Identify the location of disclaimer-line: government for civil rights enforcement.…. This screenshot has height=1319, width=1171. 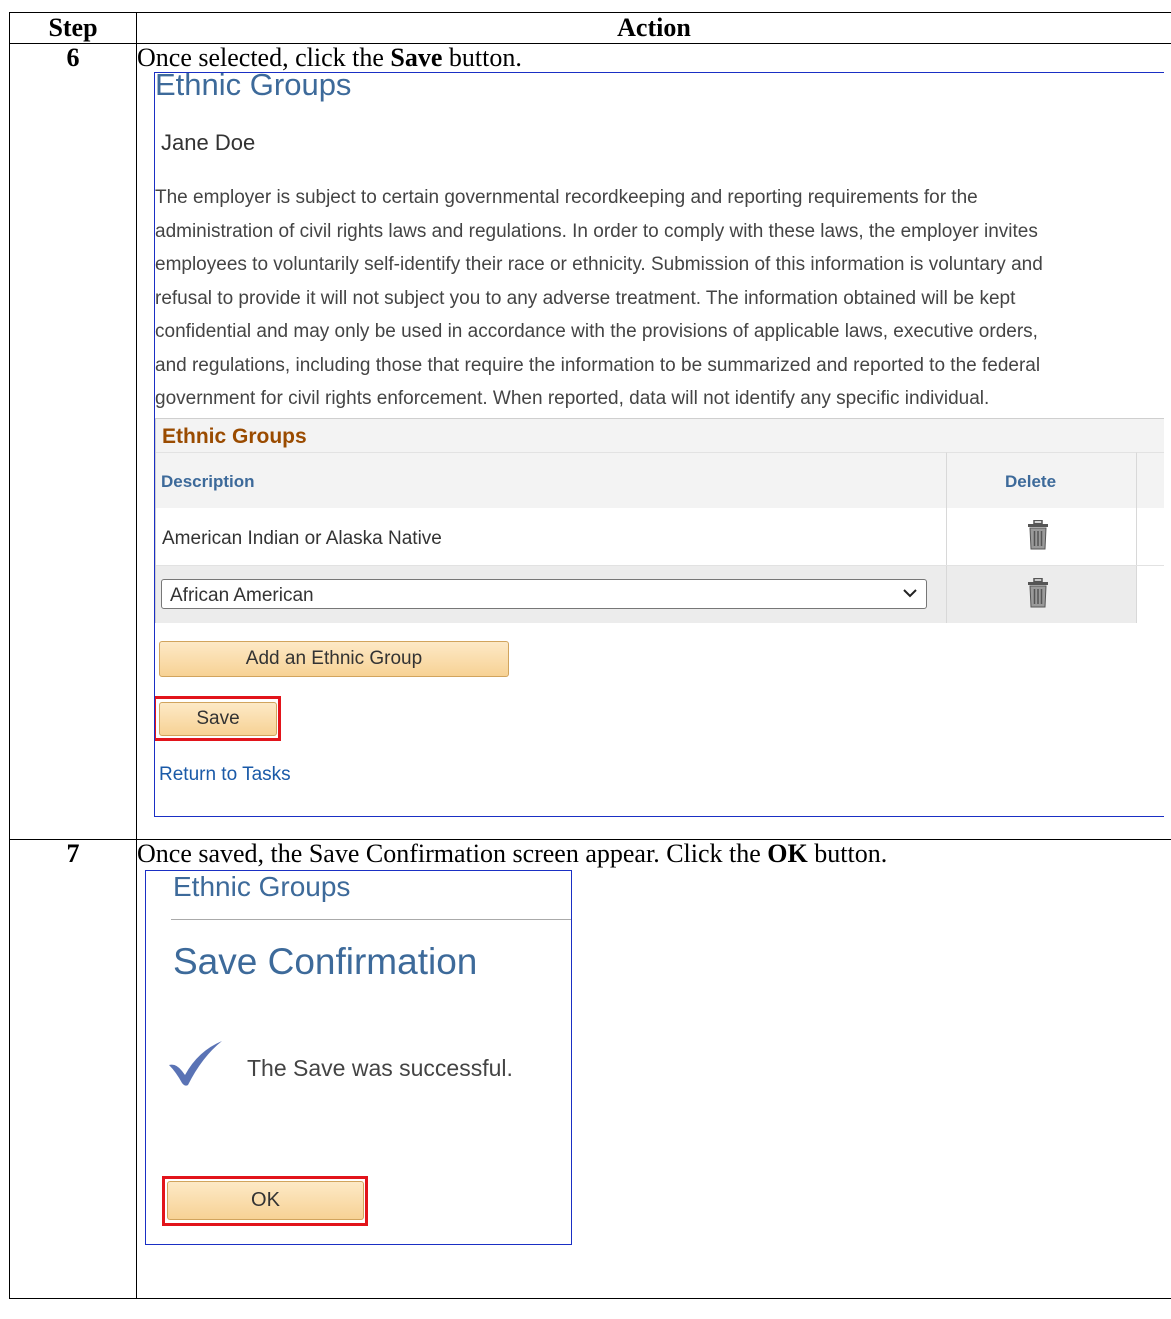
(572, 398).